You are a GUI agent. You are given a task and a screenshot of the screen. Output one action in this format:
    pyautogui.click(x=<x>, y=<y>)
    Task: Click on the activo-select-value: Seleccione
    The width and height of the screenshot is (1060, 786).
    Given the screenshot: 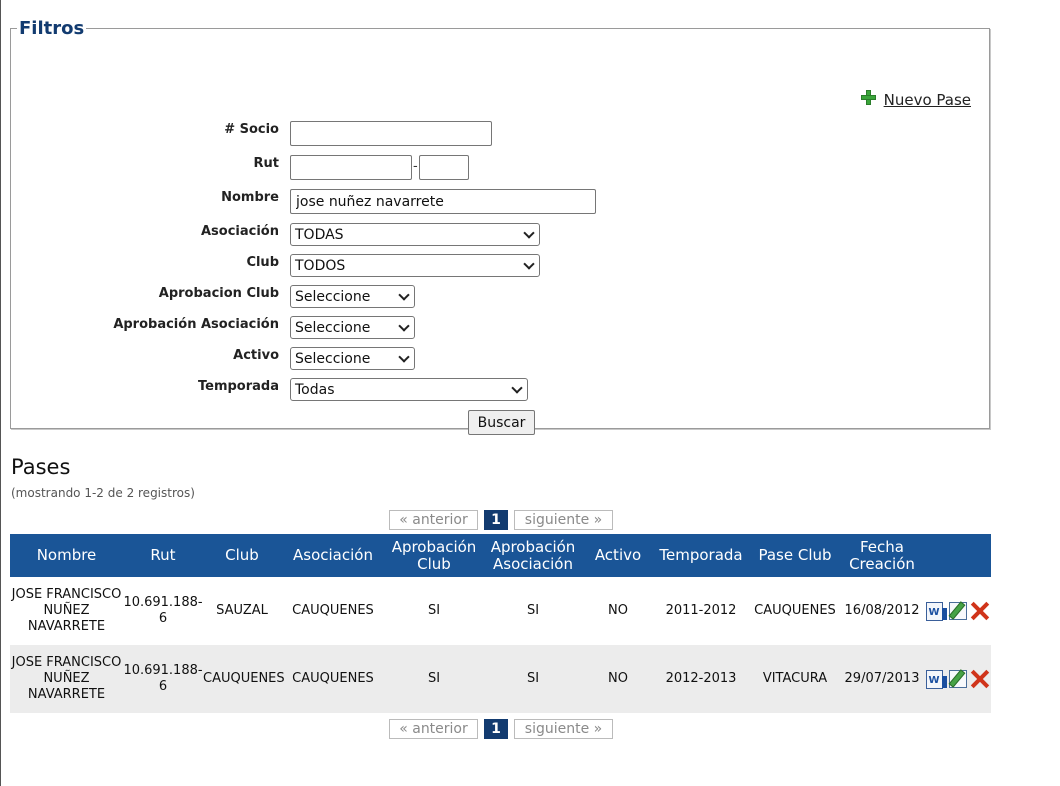 What is the action you would take?
    pyautogui.click(x=333, y=358)
    